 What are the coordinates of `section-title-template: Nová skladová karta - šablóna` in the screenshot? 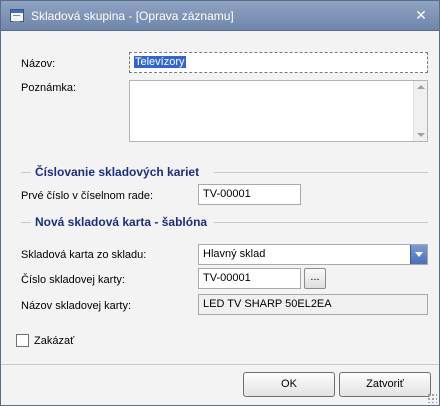 It's located at (121, 222).